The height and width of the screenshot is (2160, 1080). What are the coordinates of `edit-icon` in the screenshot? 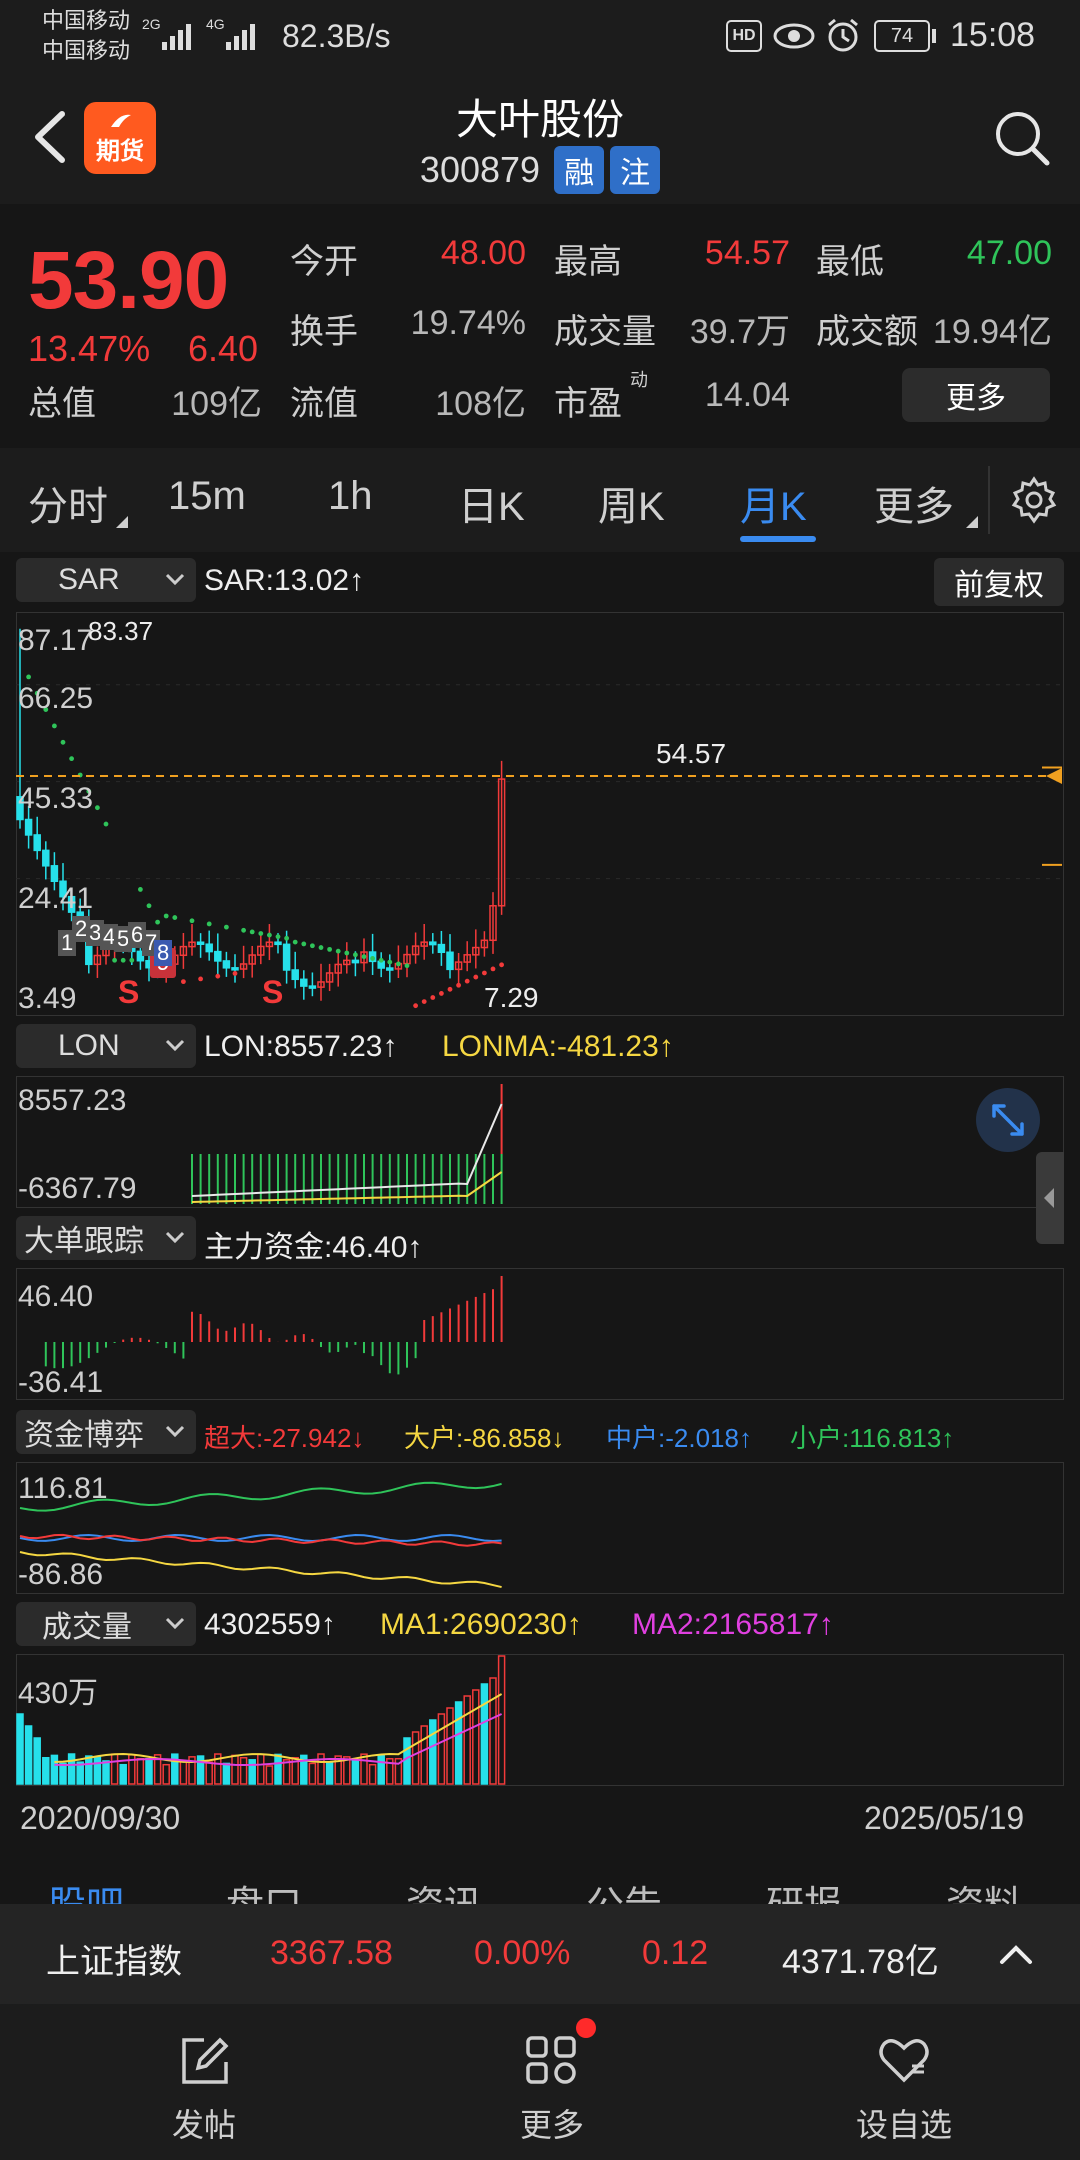 It's located at (205, 2060).